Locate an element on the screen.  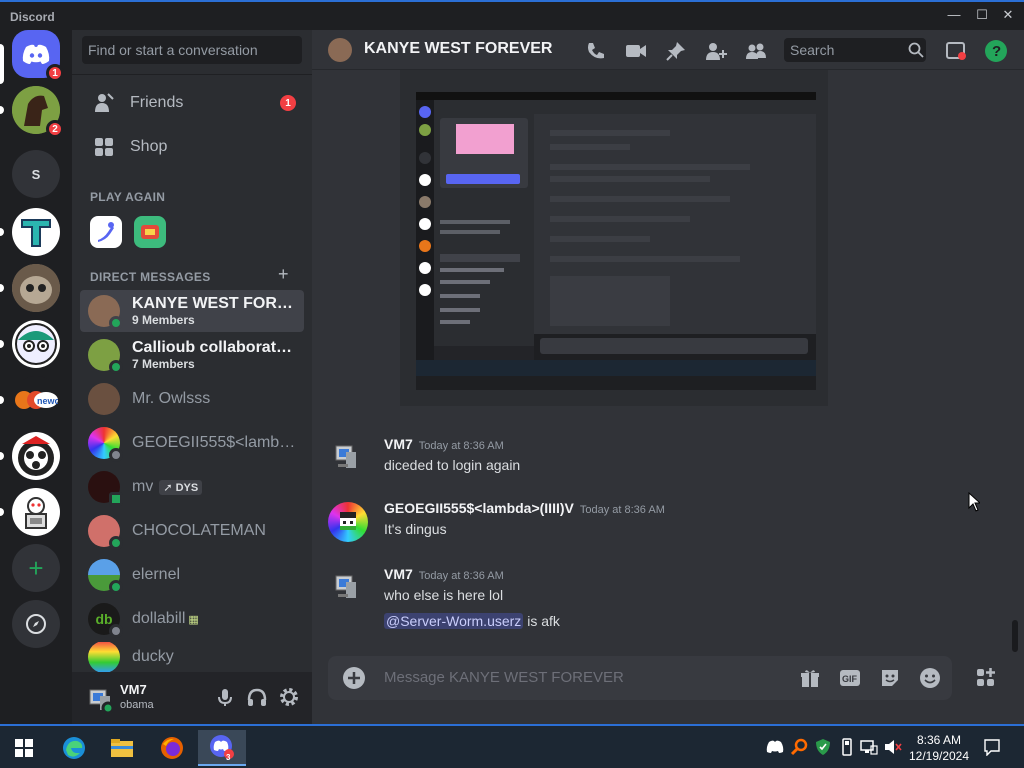
avatar: db is located at coordinates (105, 620).